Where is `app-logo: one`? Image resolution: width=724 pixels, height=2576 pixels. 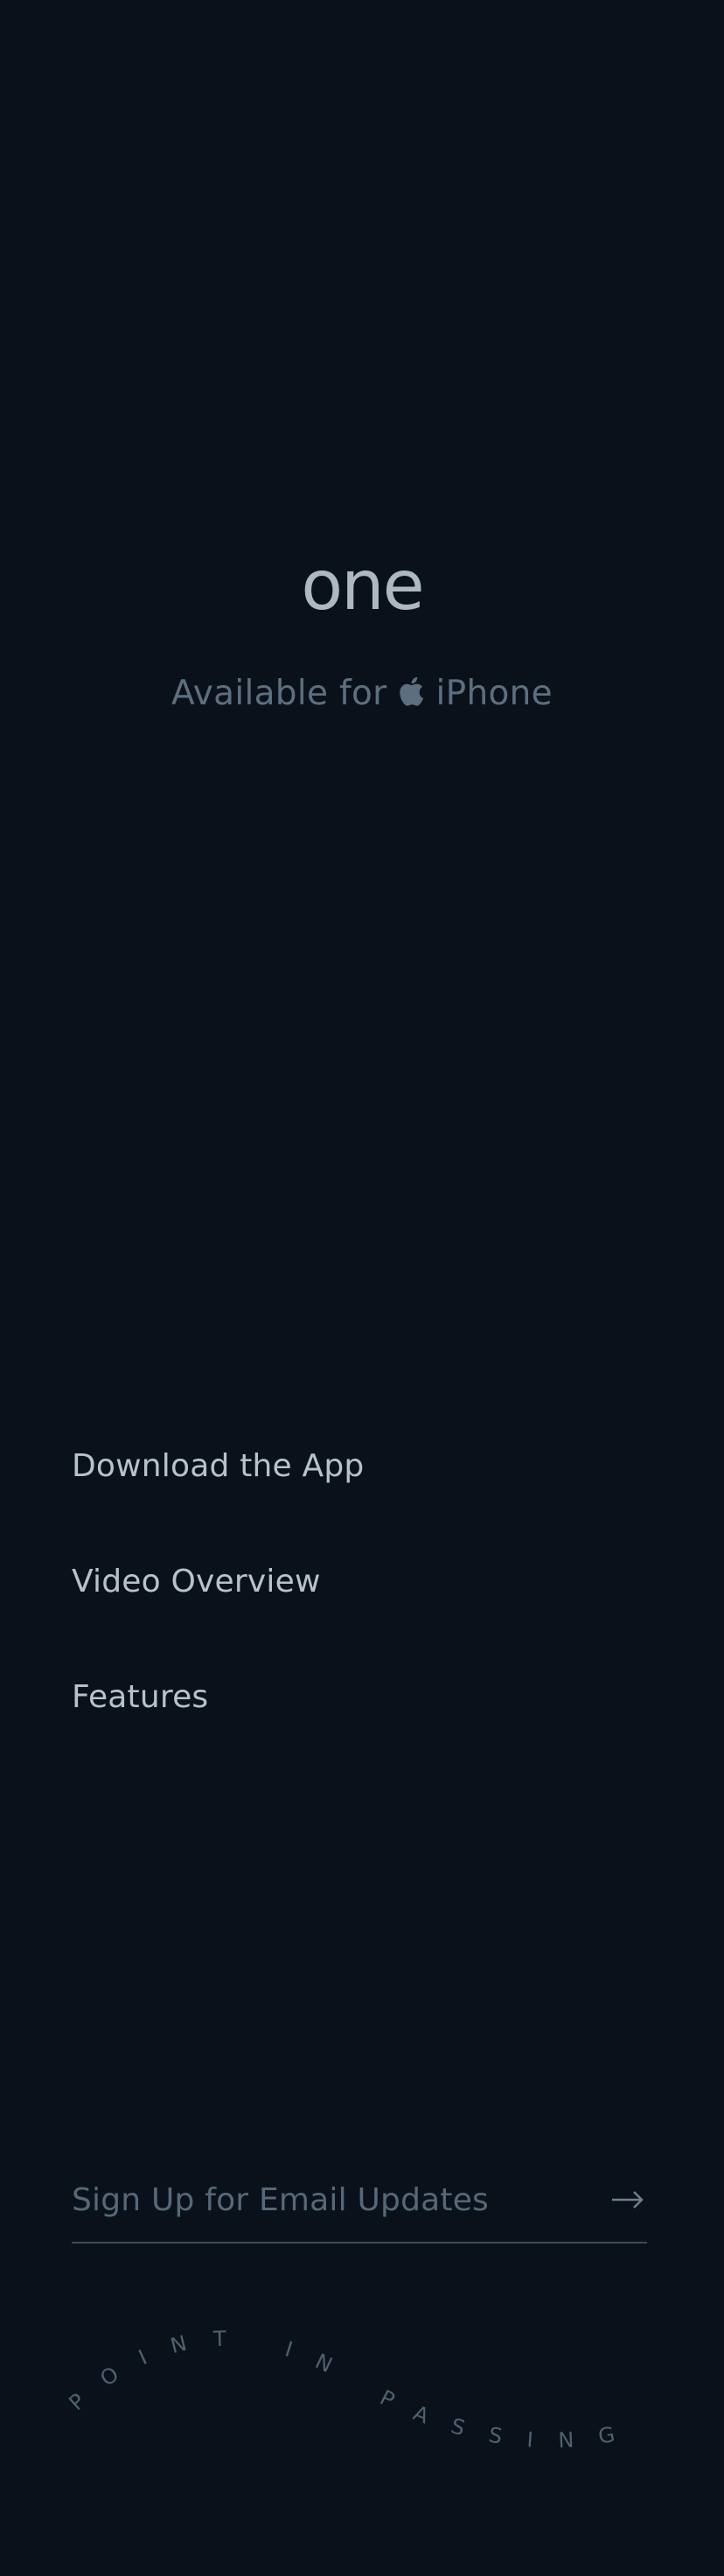 app-logo: one is located at coordinates (362, 591).